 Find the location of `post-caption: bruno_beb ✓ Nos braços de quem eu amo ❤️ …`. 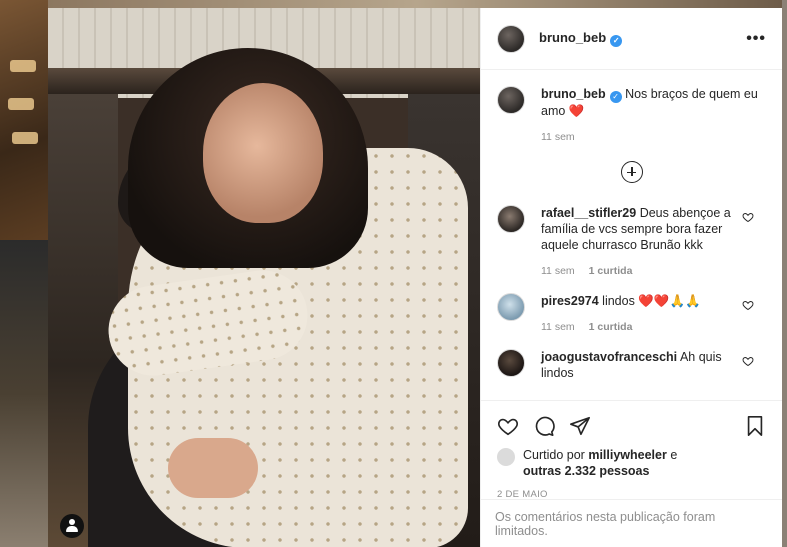

post-caption: bruno_beb ✓ Nos braços de quem eu amo ❤️ … is located at coordinates (631, 114).